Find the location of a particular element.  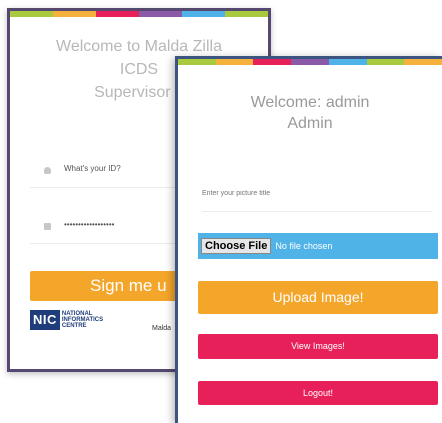

picture-title-input is located at coordinates (317, 194).